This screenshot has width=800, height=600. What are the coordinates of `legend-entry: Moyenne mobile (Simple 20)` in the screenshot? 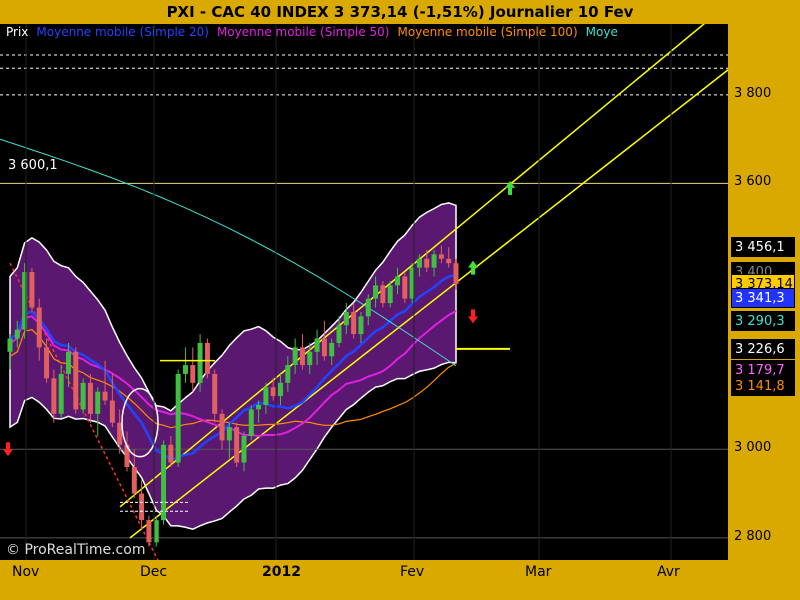 It's located at (122, 32).